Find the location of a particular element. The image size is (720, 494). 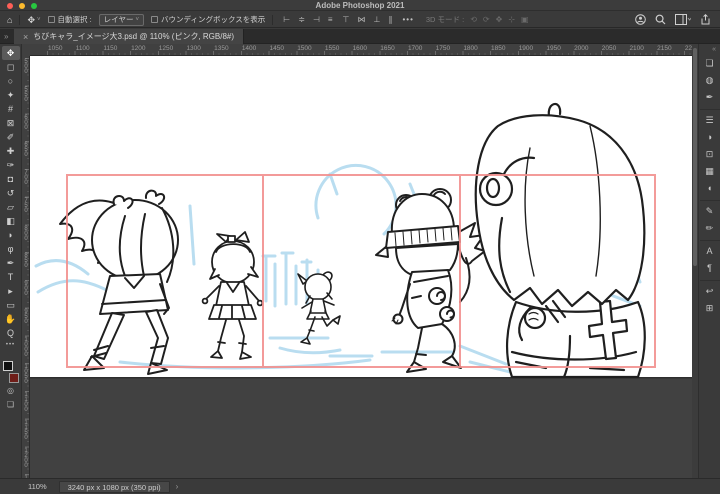

ruler-label: 700 is located at coordinates (26, 177).